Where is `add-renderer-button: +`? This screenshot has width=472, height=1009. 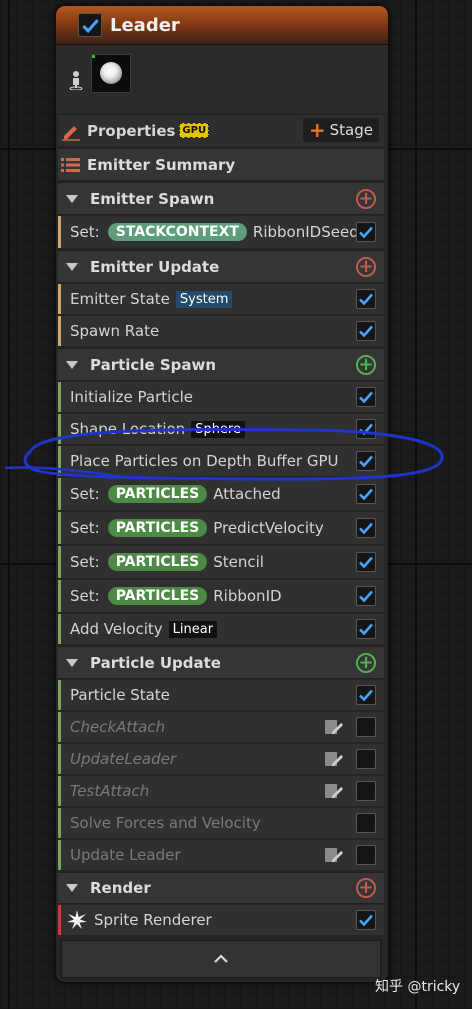 add-renderer-button: + is located at coordinates (366, 888).